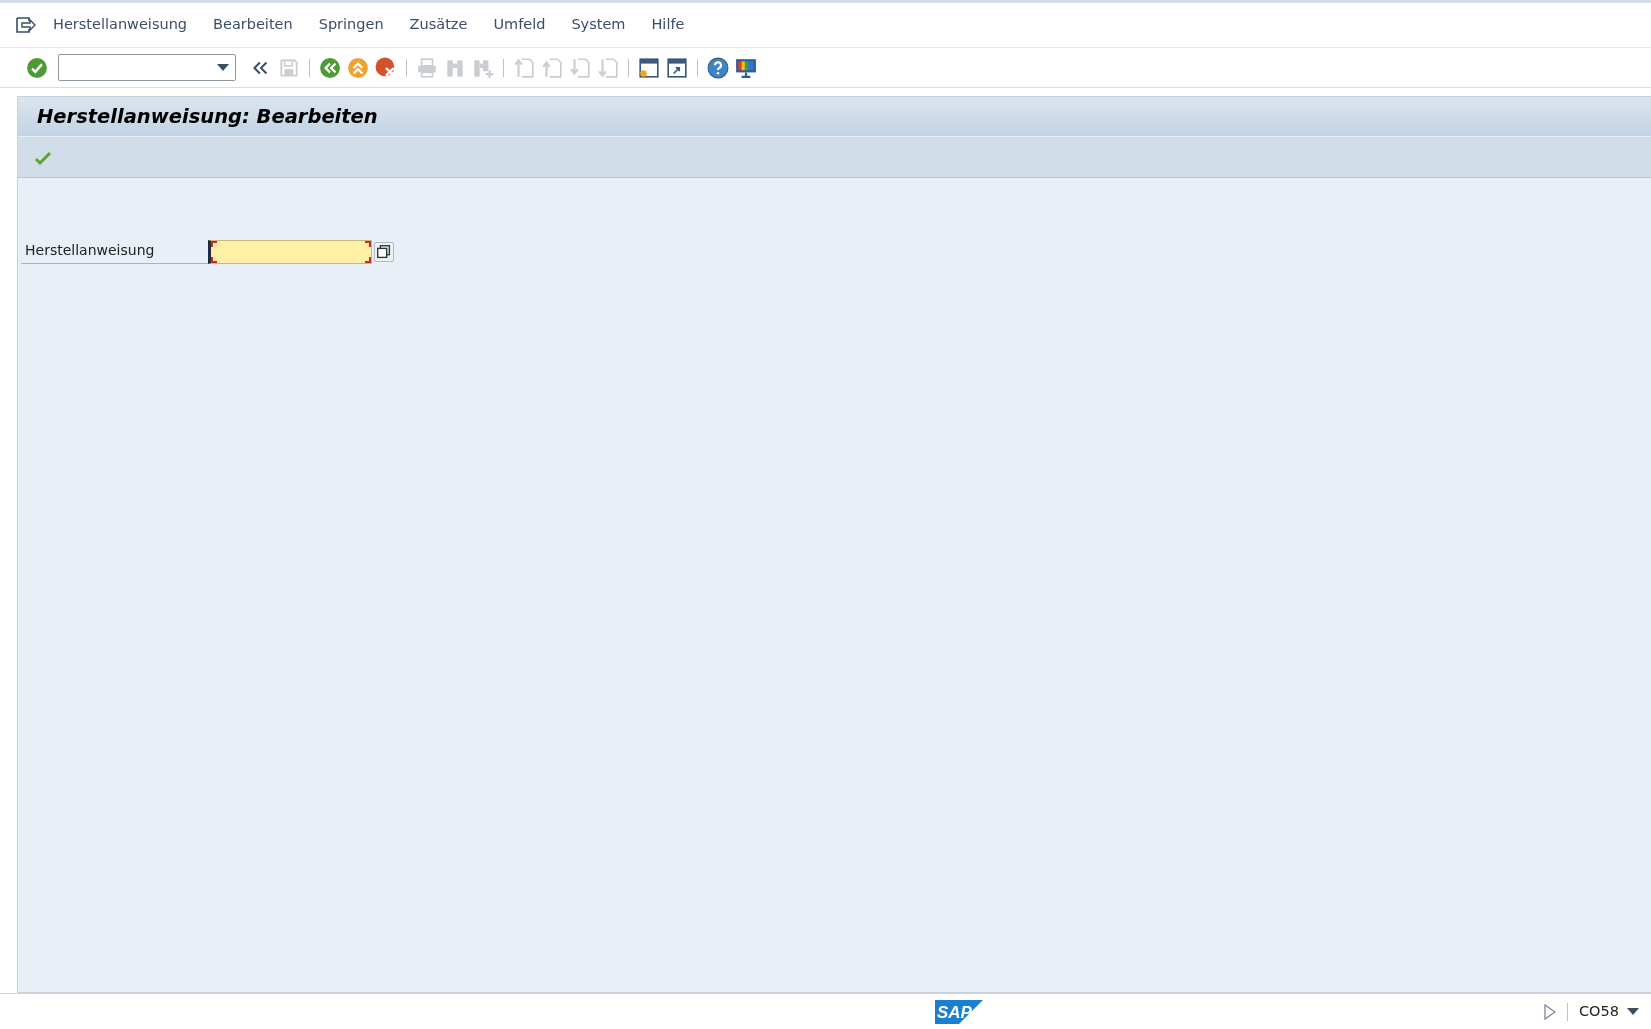  I want to click on monitor-icon, so click(746, 67).